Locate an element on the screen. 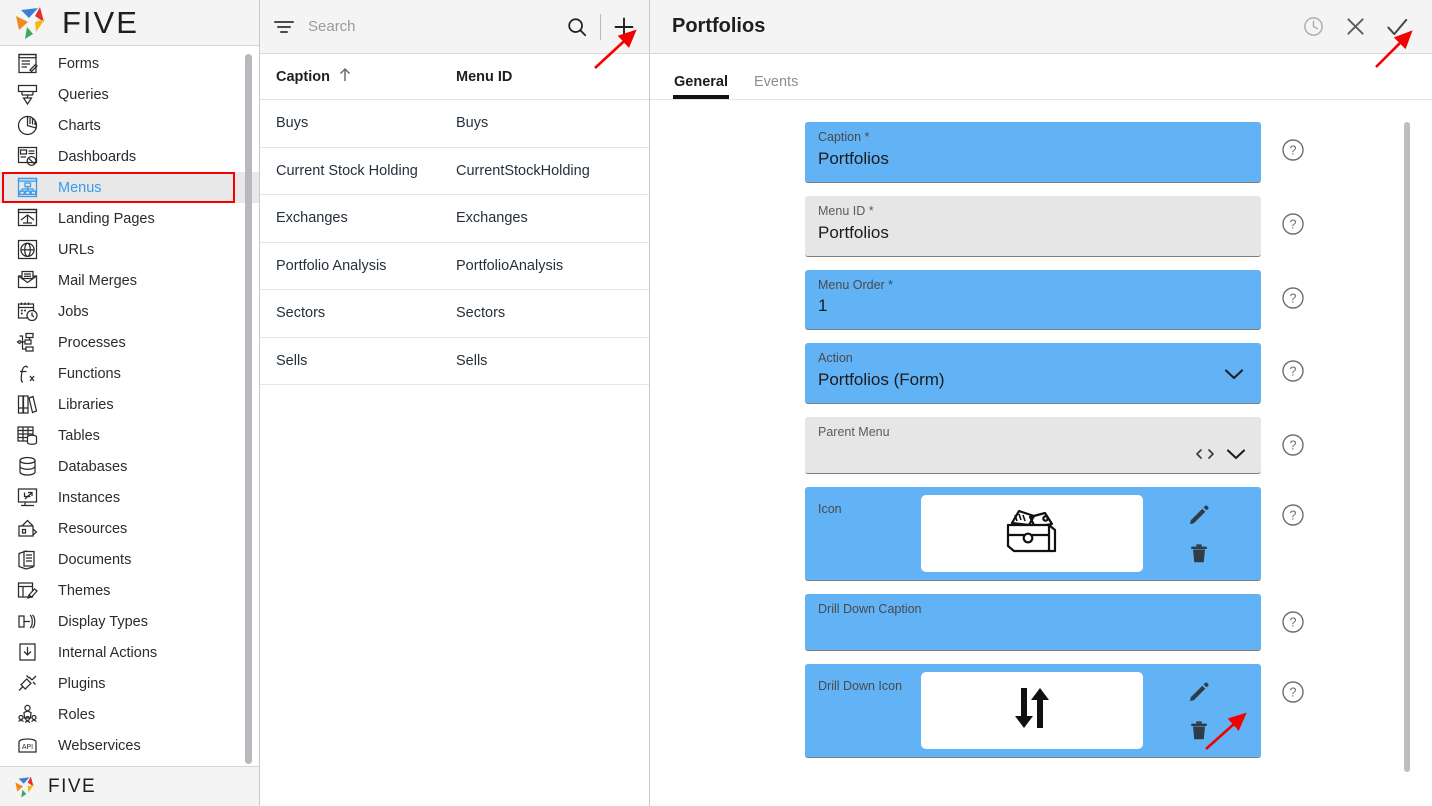 This screenshot has width=1432, height=806. field-menu-id-value: Portfolios is located at coordinates (1033, 237).